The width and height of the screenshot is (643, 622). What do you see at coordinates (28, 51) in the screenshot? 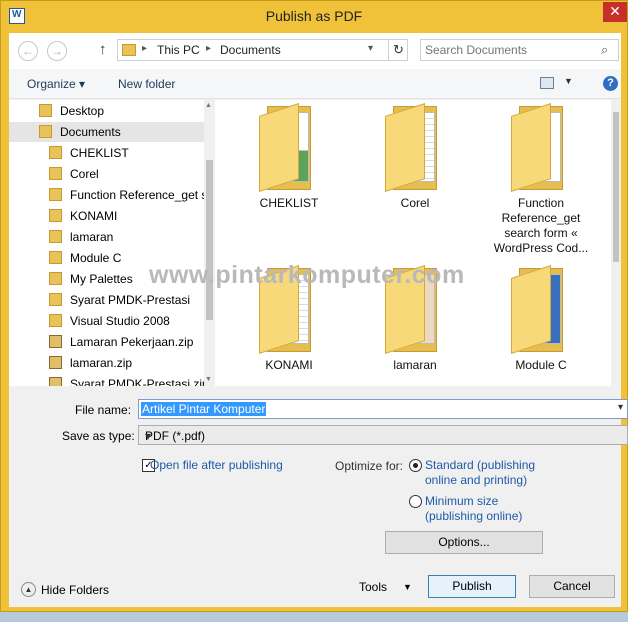
I see `back-button: ←` at bounding box center [28, 51].